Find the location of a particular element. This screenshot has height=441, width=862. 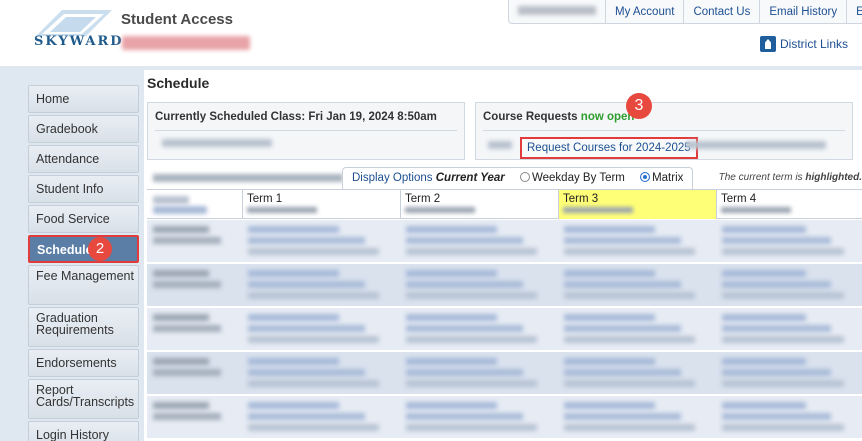

current-term-note: The current term is highlighted. is located at coordinates (790, 177).